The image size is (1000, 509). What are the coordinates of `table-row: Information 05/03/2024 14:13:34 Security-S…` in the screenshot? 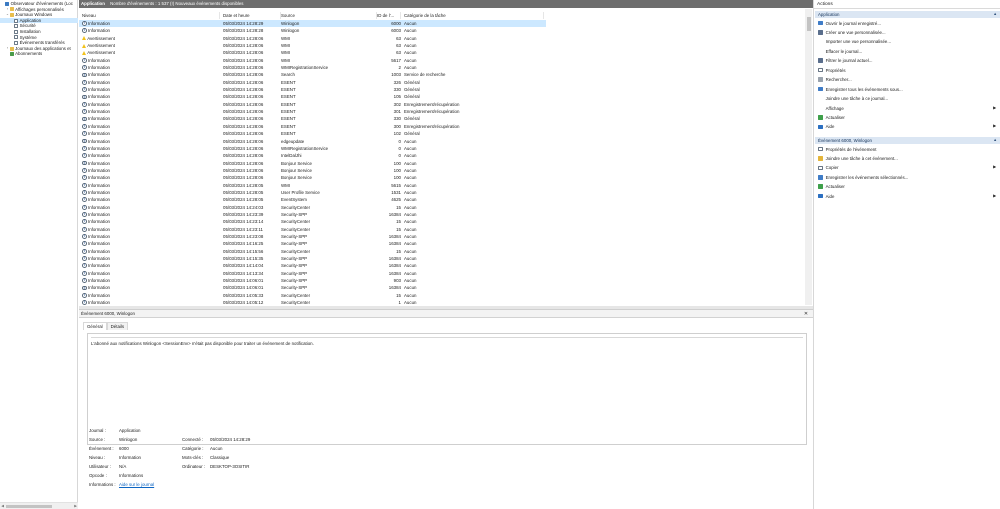 It's located at (312, 273).